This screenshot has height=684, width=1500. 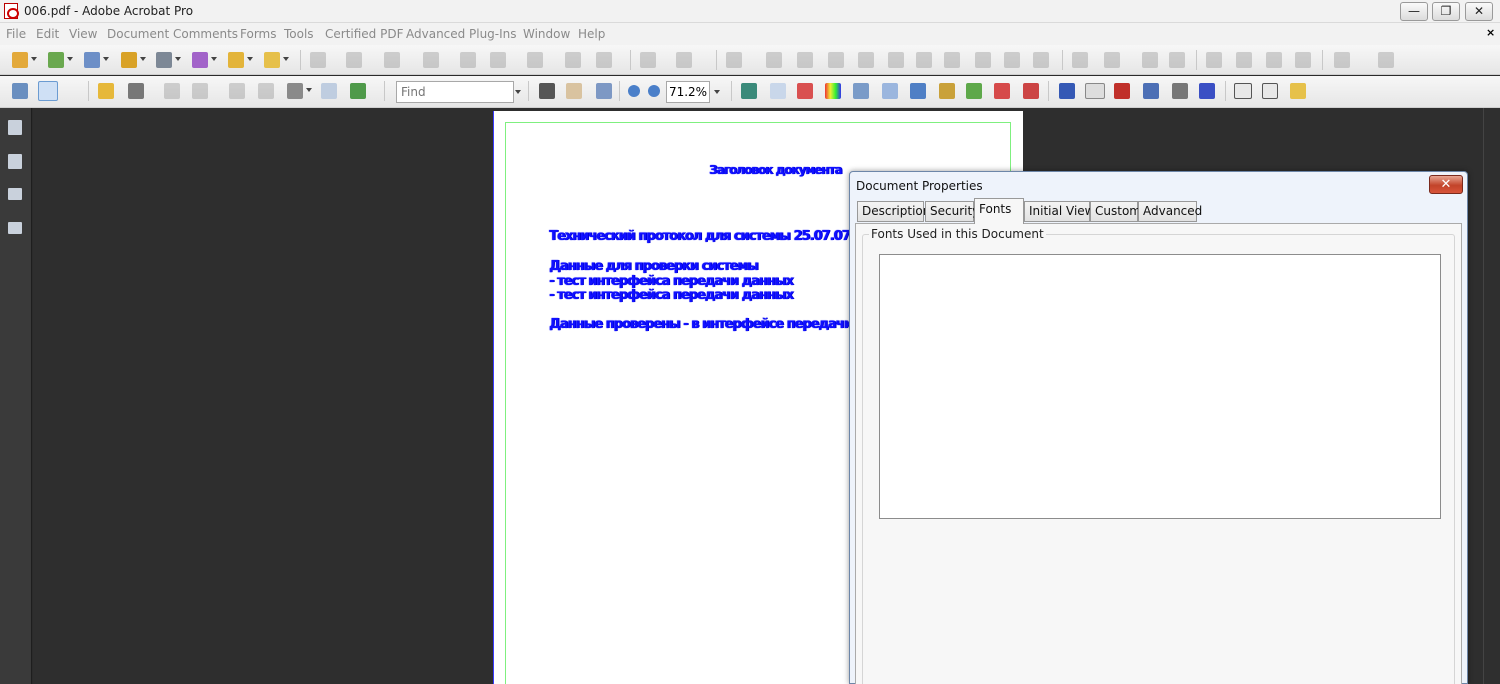 What do you see at coordinates (918, 91) in the screenshot?
I see `pointer-page-icon` at bounding box center [918, 91].